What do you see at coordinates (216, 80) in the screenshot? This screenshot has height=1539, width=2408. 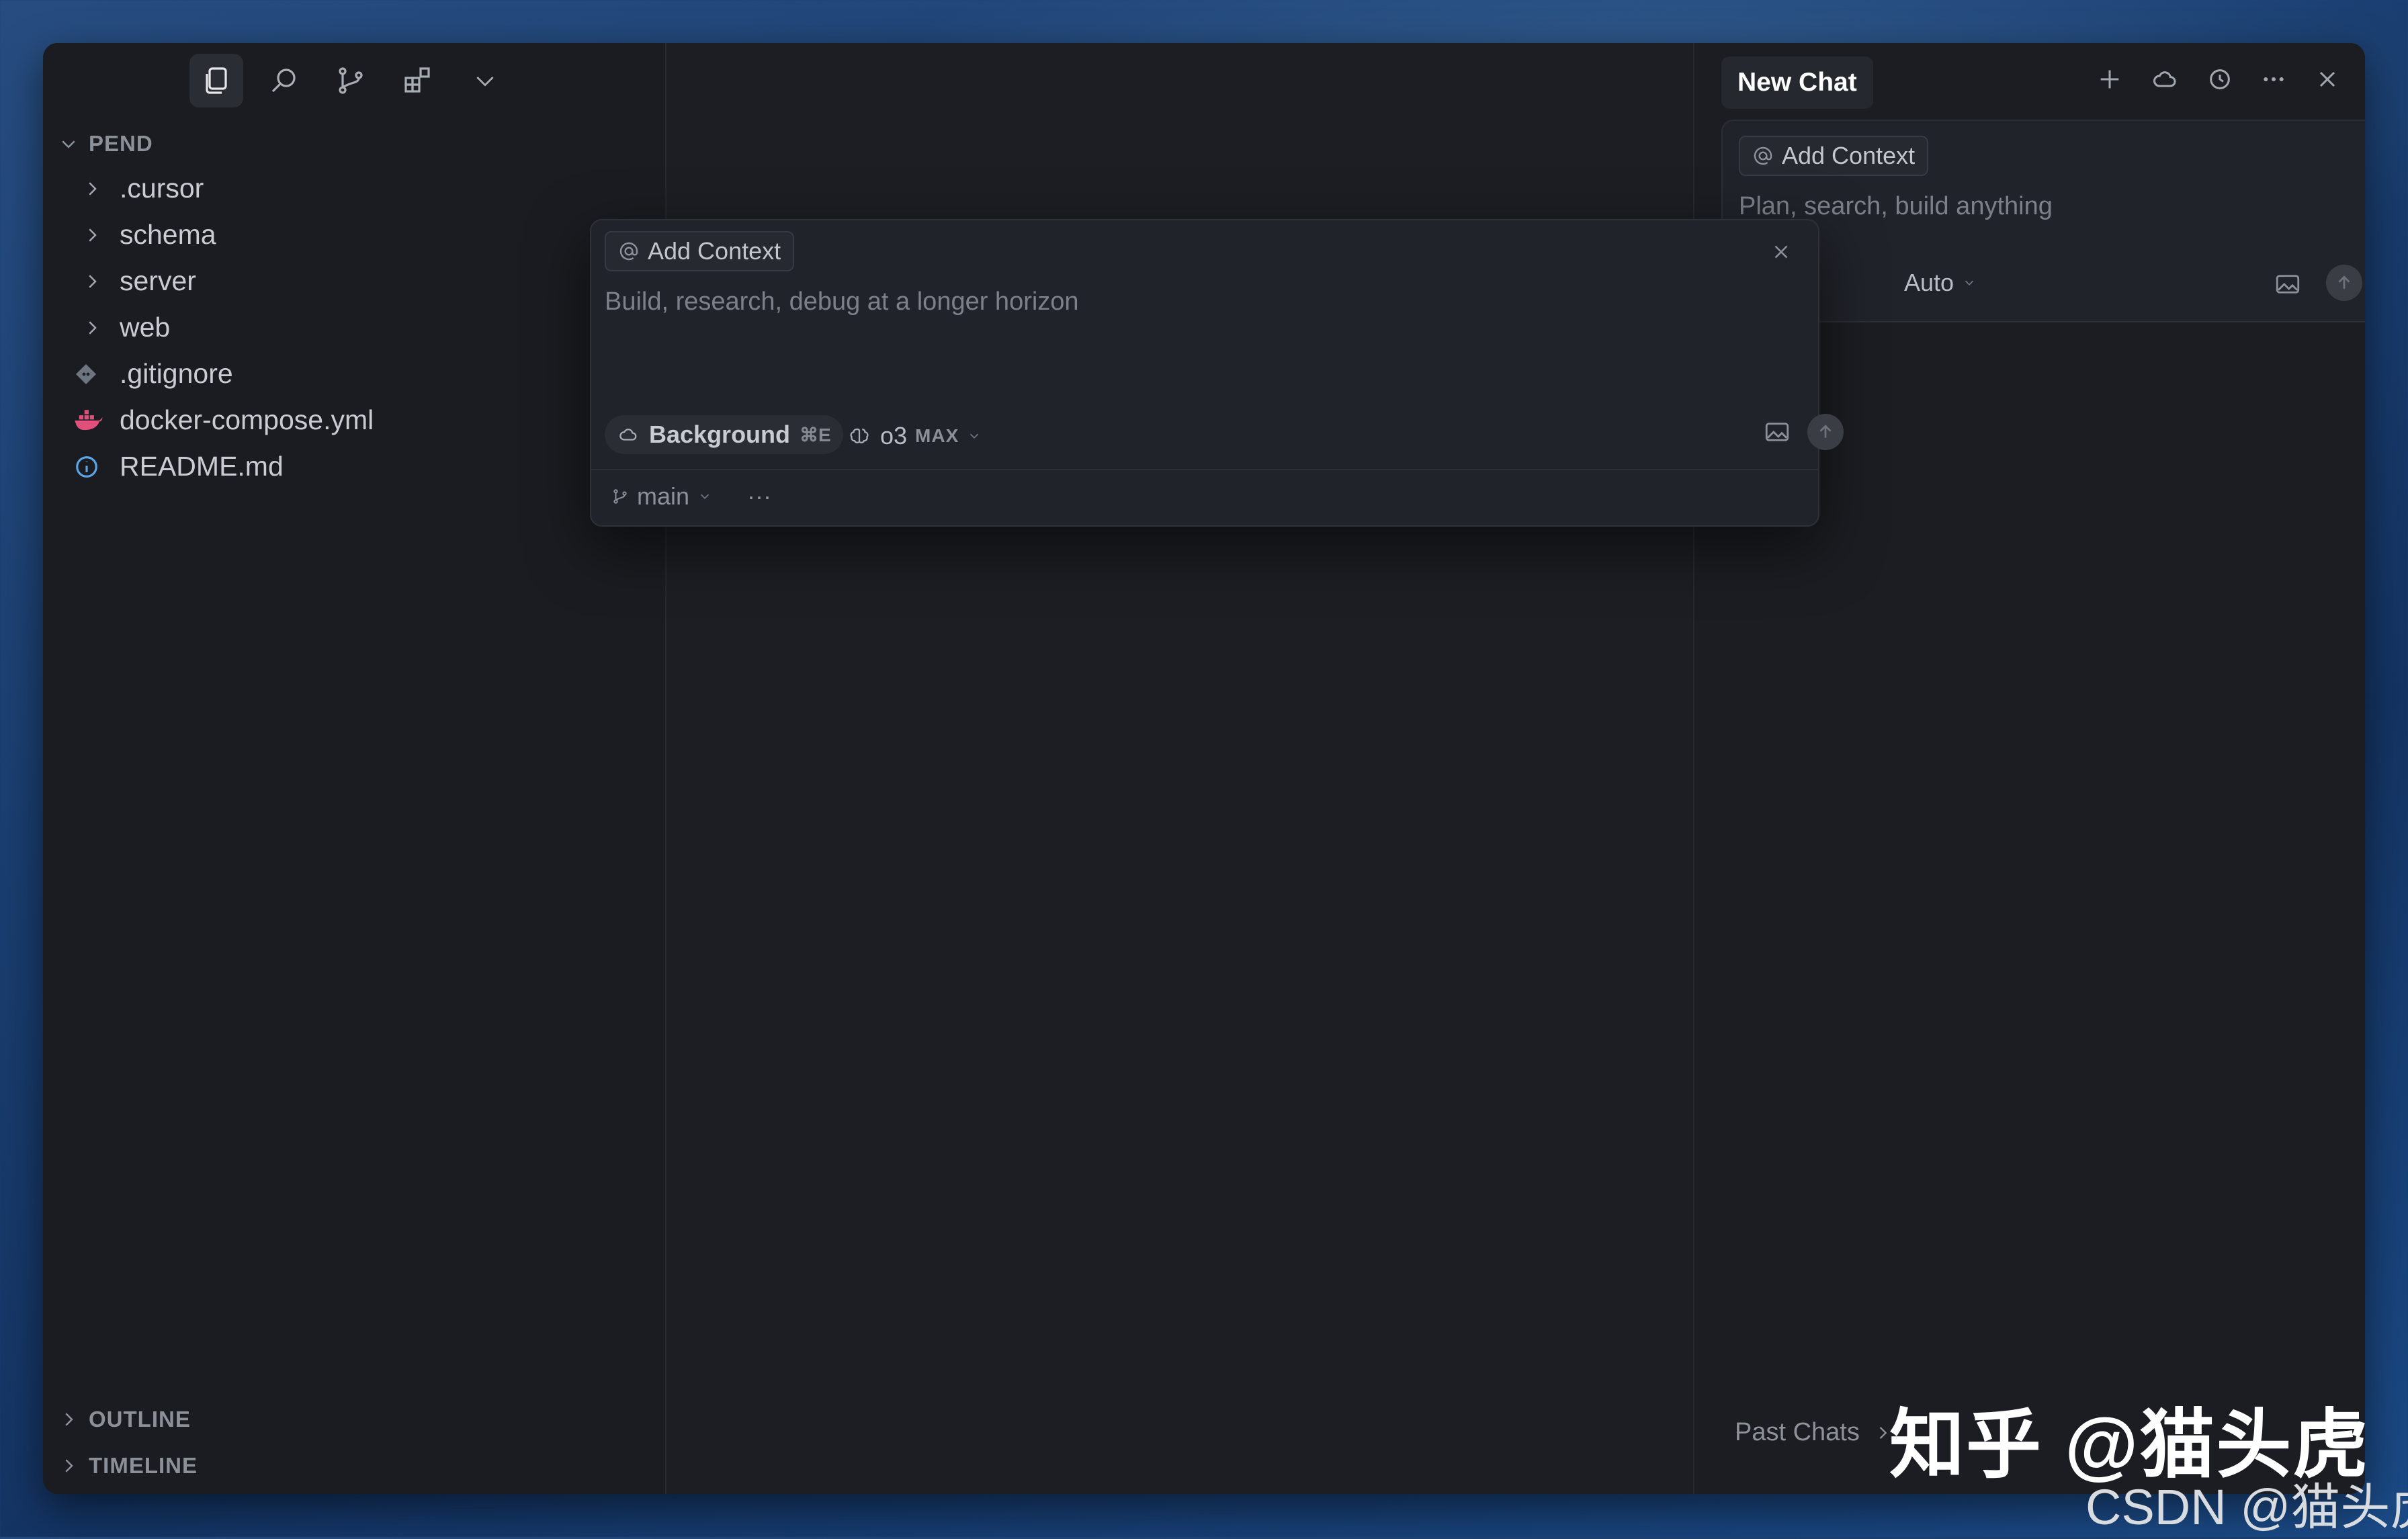 I see `files-icon` at bounding box center [216, 80].